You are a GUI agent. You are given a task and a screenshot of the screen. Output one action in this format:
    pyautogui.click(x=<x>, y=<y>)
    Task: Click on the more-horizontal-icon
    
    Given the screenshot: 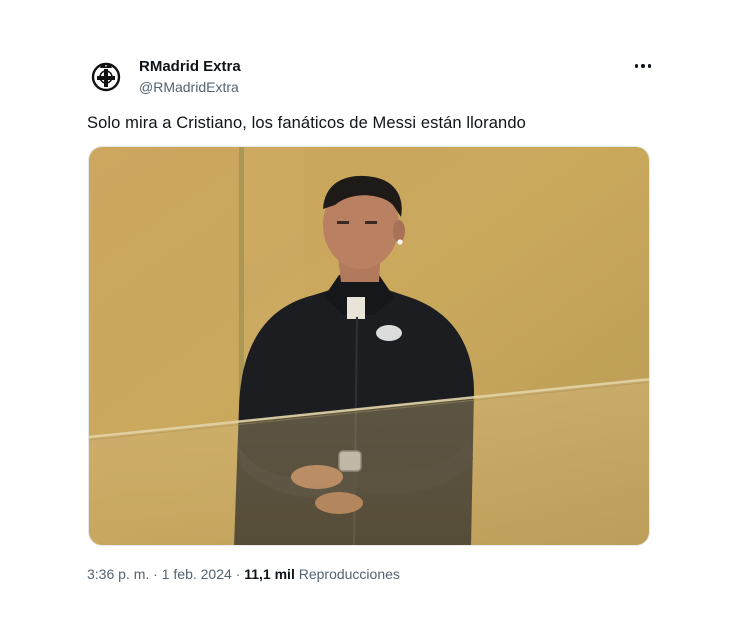 What is the action you would take?
    pyautogui.click(x=643, y=66)
    